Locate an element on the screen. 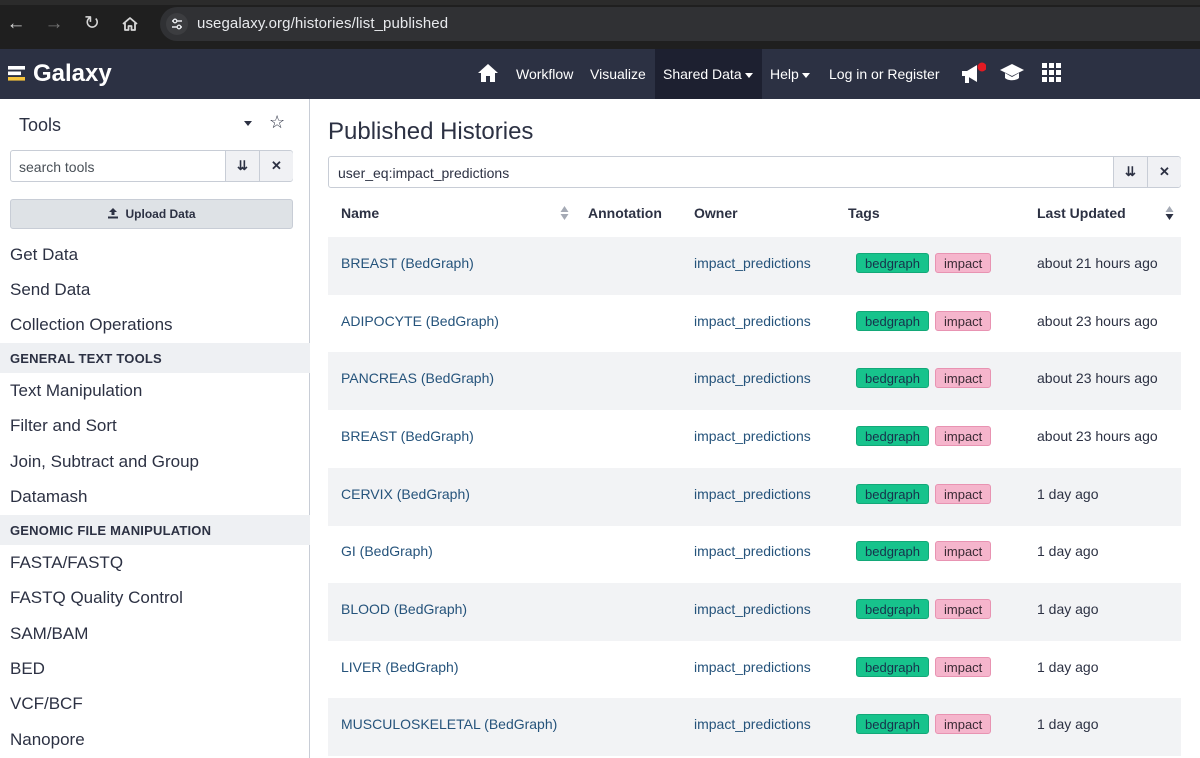  tool-section-sam-bam: SAM/BAM is located at coordinates (49, 634).